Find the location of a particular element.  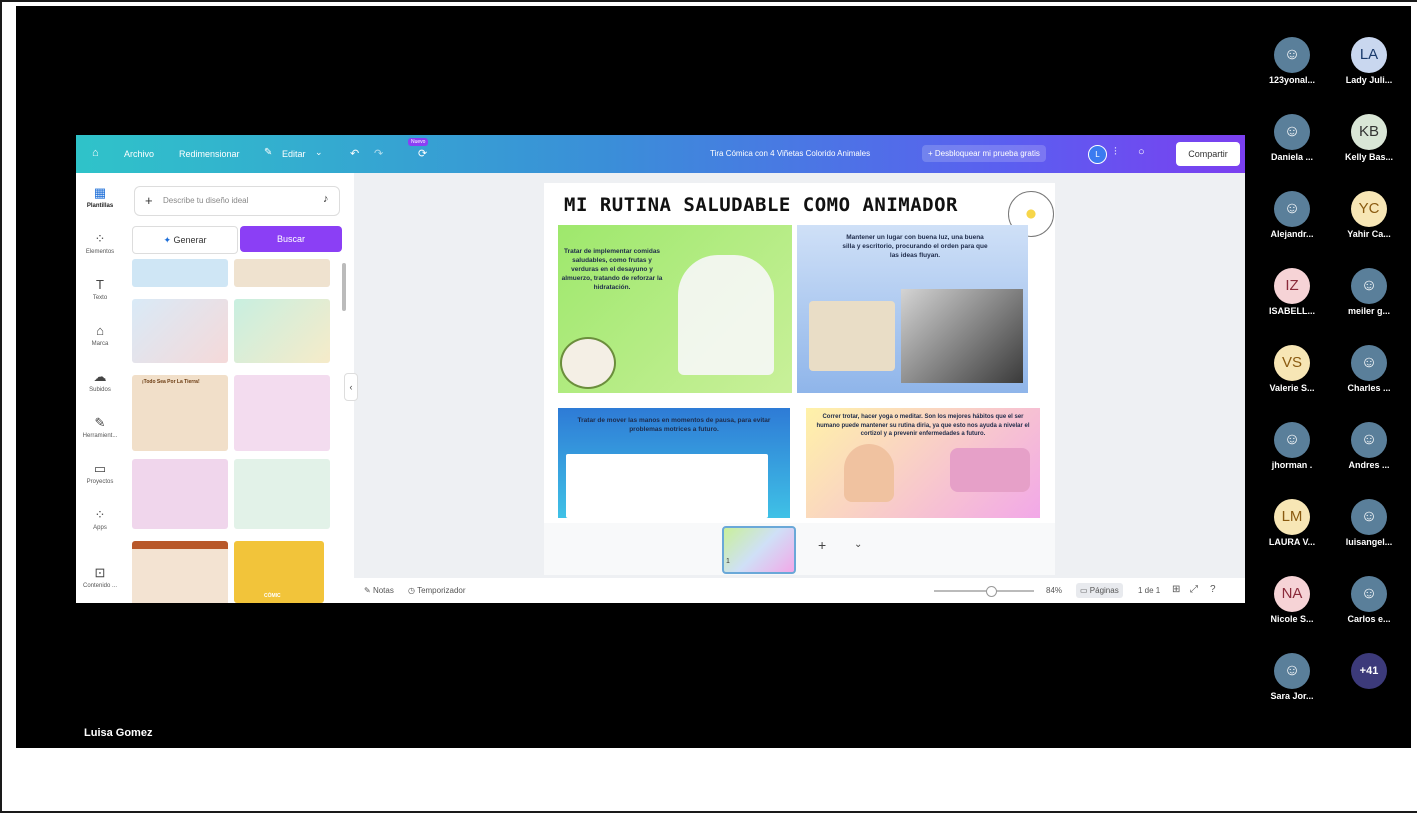

menu-archivo: Archivo is located at coordinates (139, 154).